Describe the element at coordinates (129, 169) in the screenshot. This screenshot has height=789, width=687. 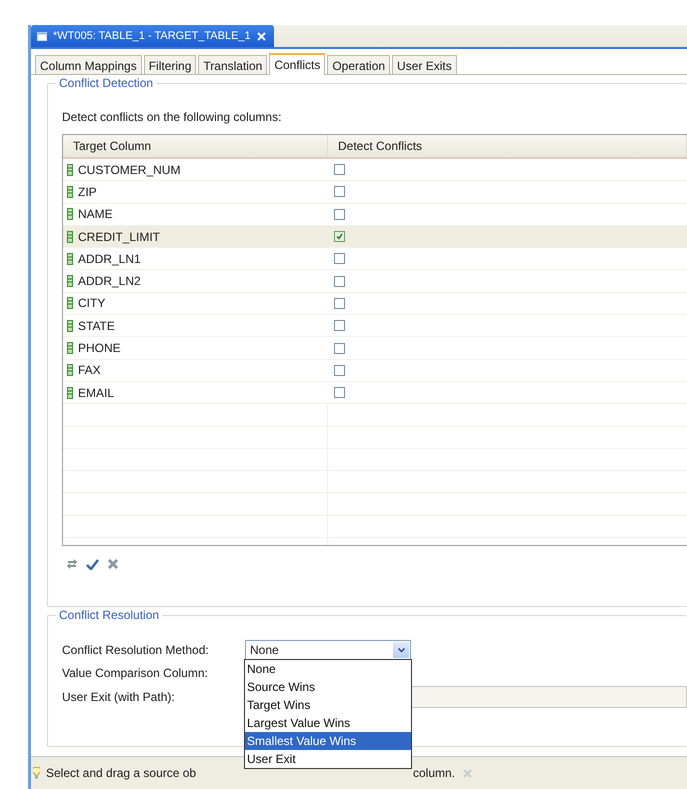
I see `table-cell: CUSTOMER_NUM` at that location.